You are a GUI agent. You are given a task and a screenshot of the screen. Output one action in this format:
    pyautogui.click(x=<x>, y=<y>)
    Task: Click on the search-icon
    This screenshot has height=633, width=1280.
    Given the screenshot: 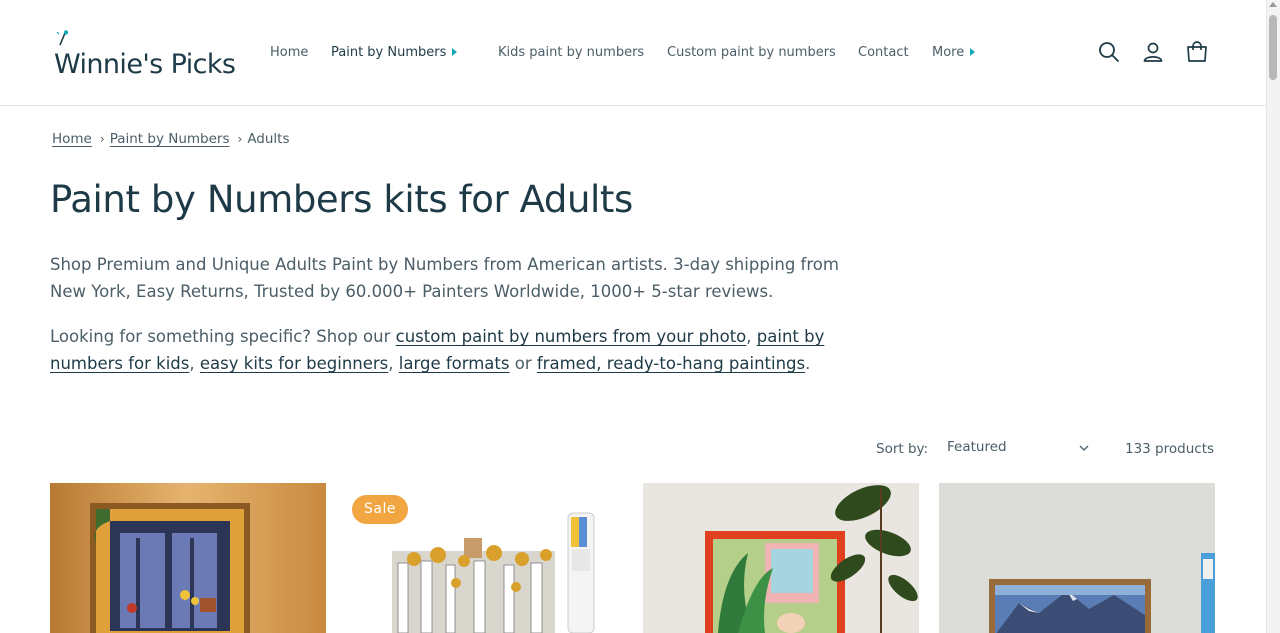 What is the action you would take?
    pyautogui.click(x=1109, y=52)
    